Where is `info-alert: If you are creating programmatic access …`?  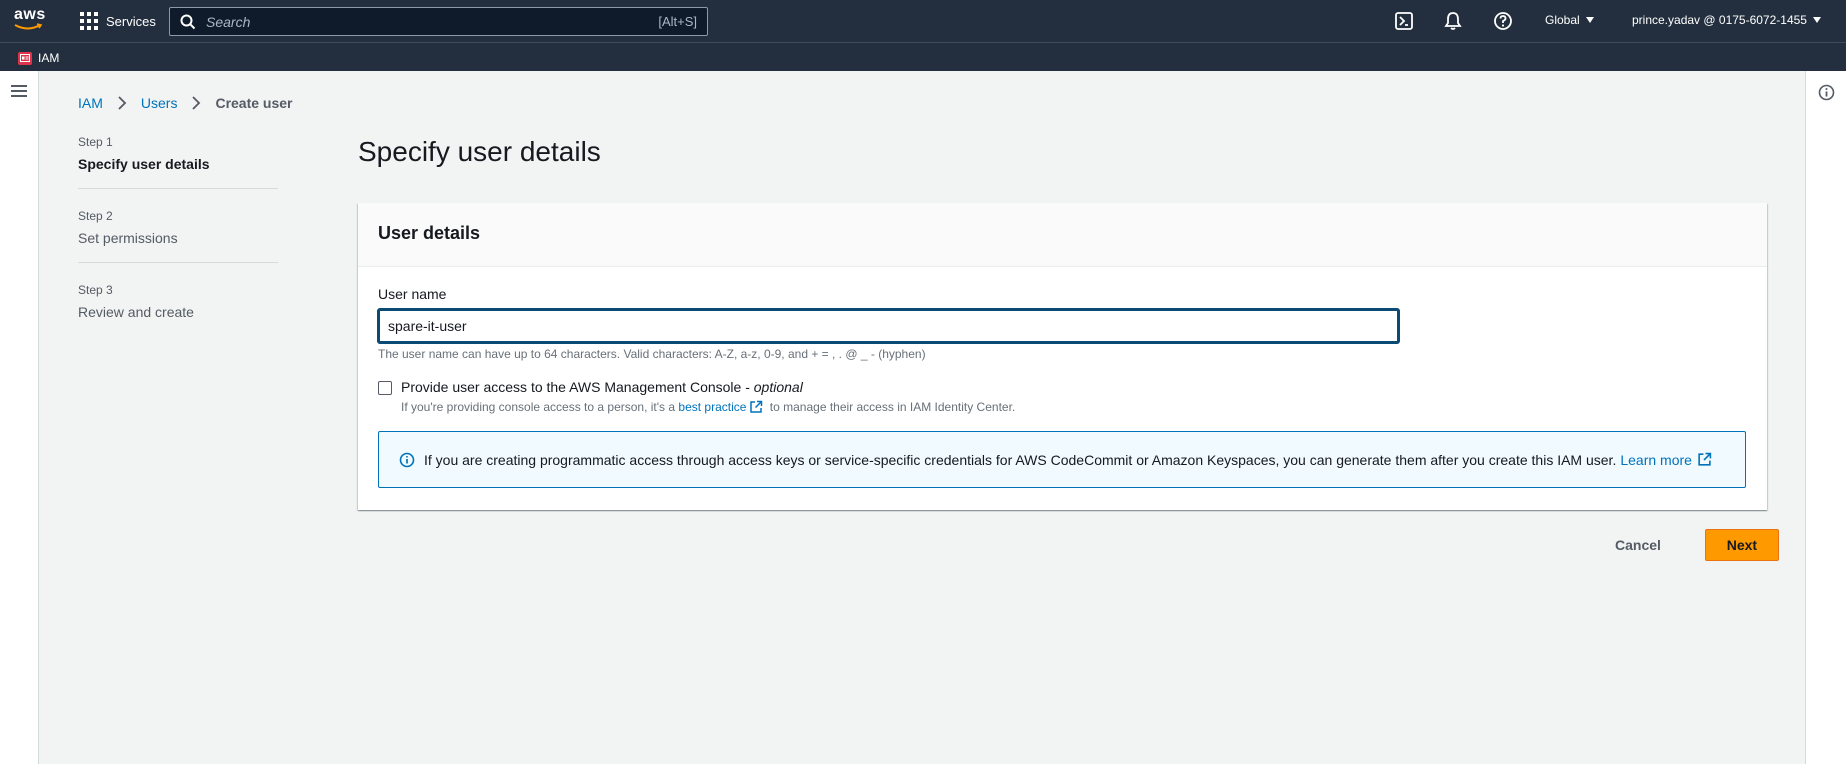 info-alert: If you are creating programmatic access … is located at coordinates (1062, 459).